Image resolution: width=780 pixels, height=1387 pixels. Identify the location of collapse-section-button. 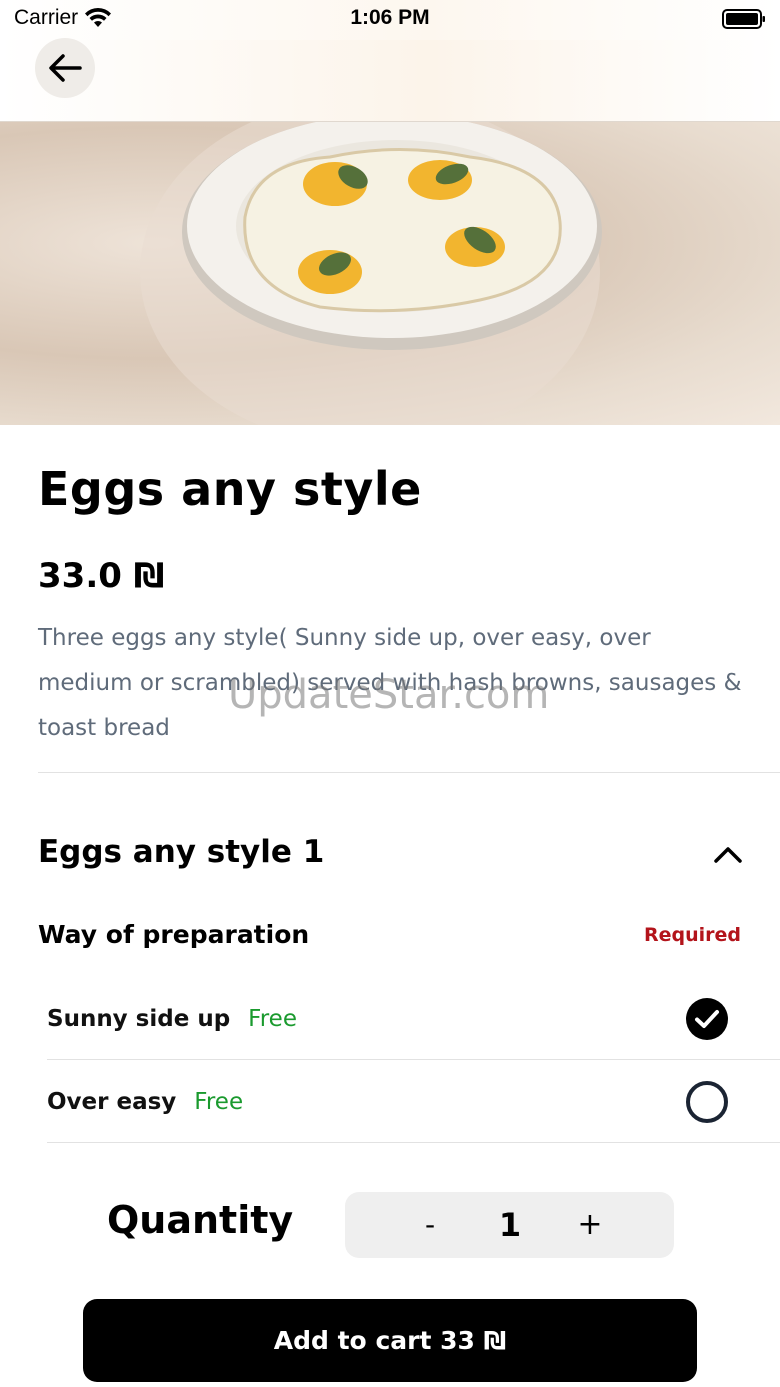
(728, 855).